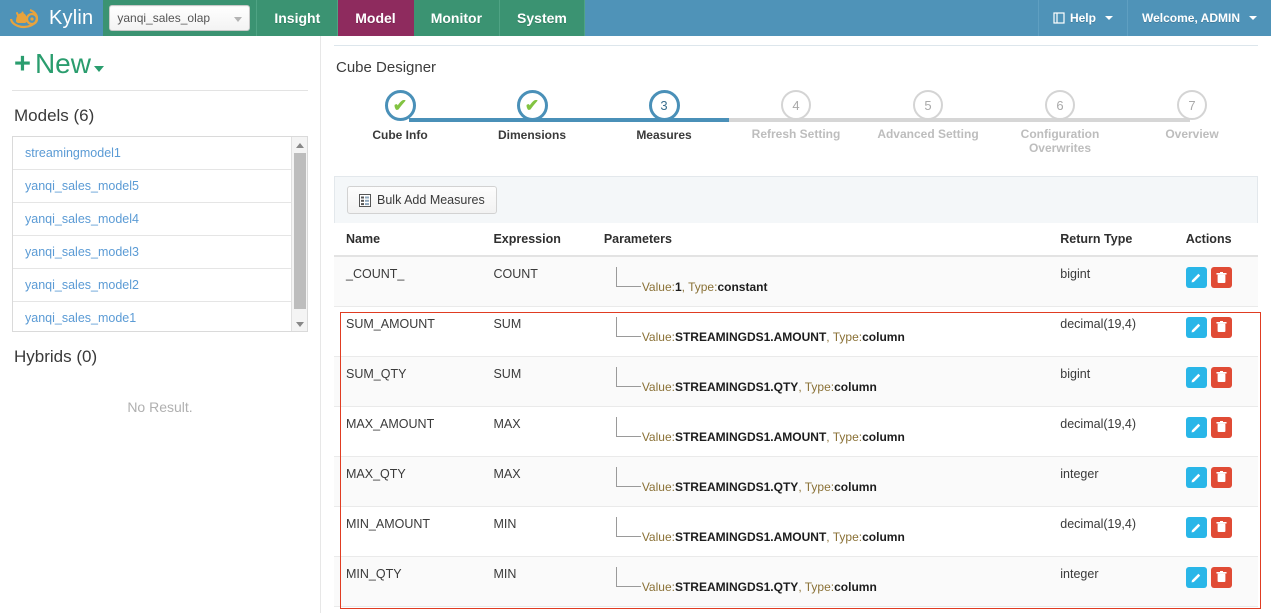 The image size is (1271, 613). I want to click on user-menu: Welcome, ADMIN, so click(1198, 18).